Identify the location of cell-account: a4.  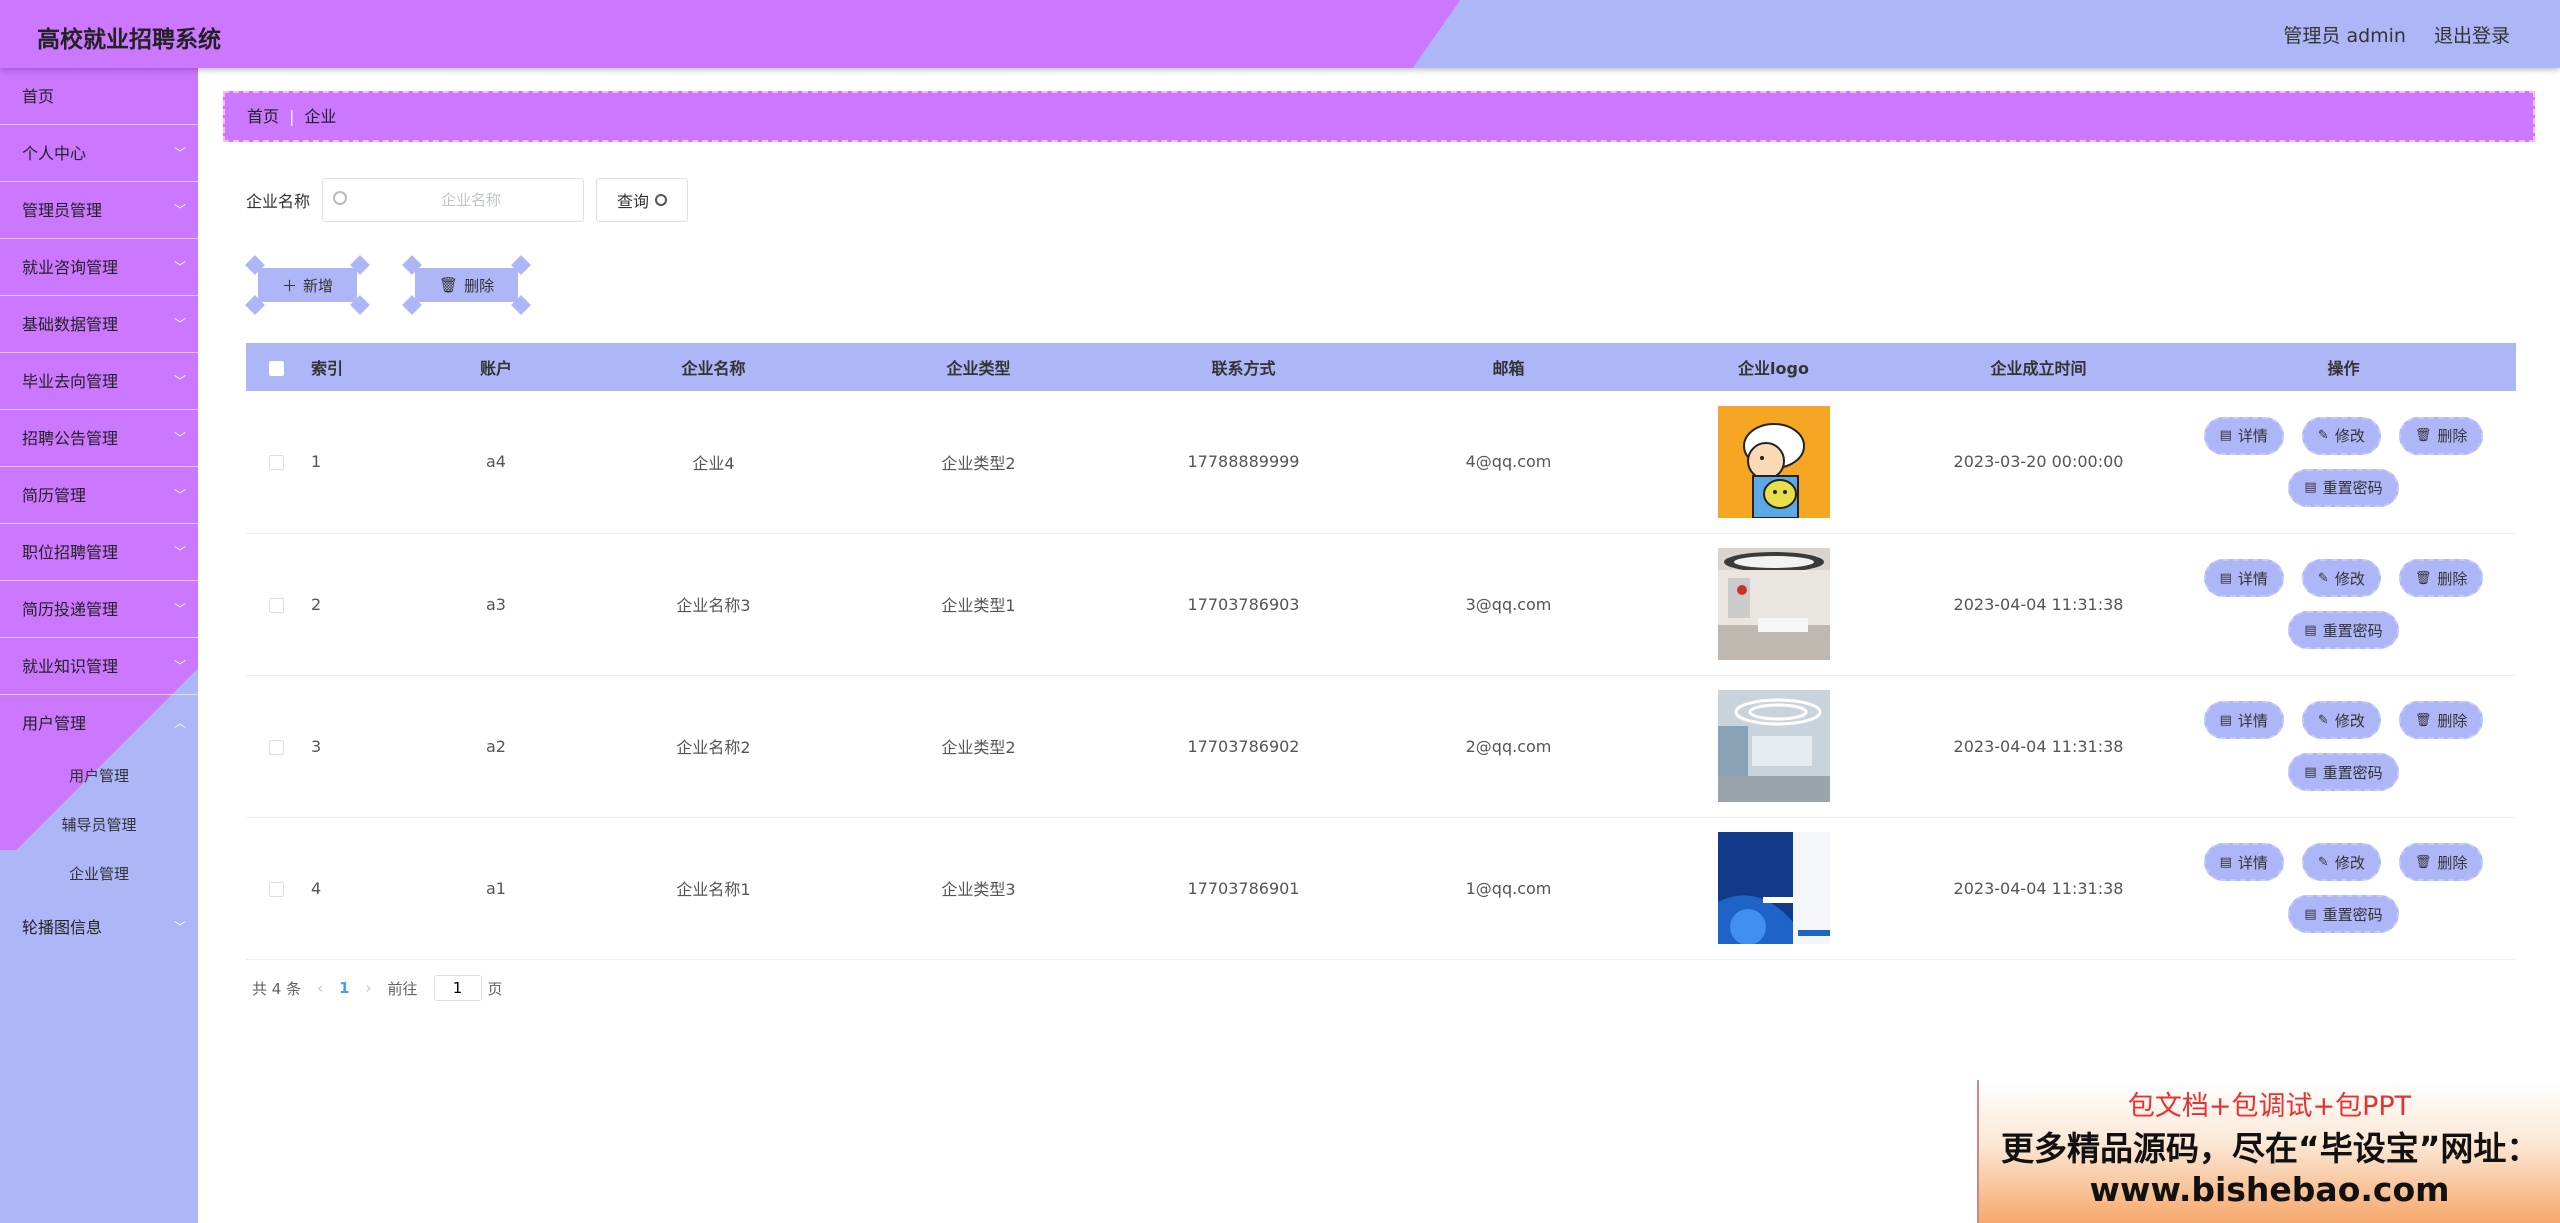
(496, 462).